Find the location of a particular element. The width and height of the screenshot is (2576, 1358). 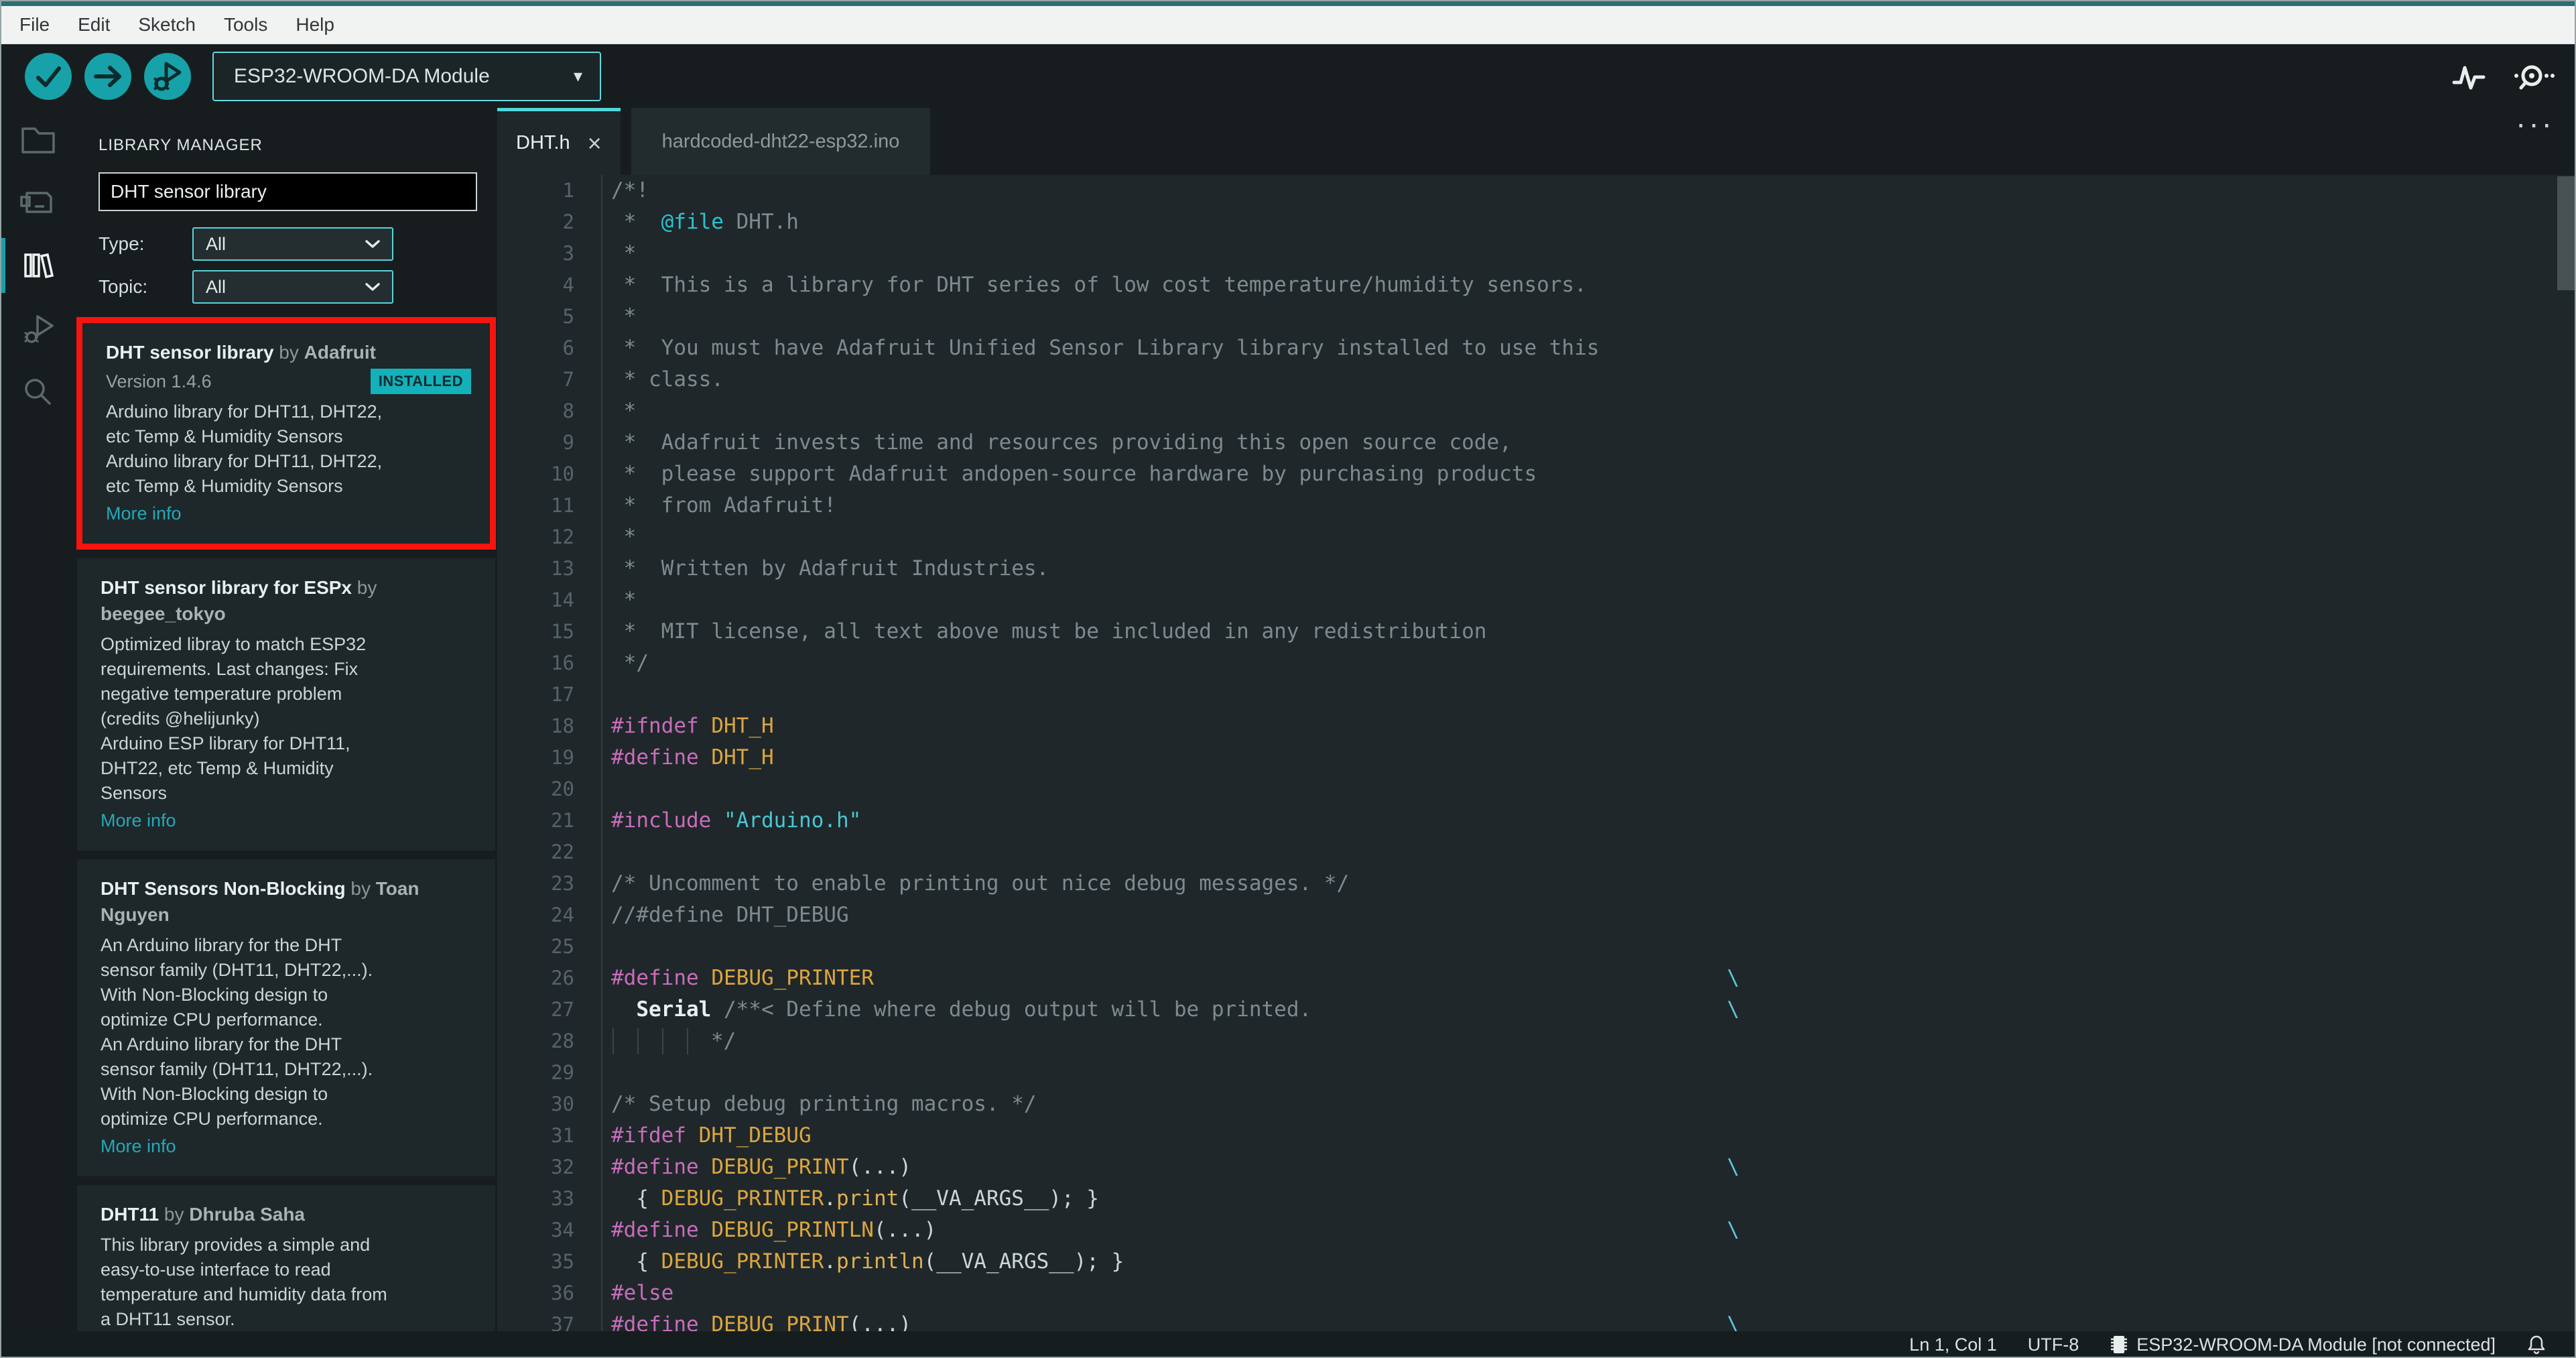

menu-file: File is located at coordinates (34, 25).